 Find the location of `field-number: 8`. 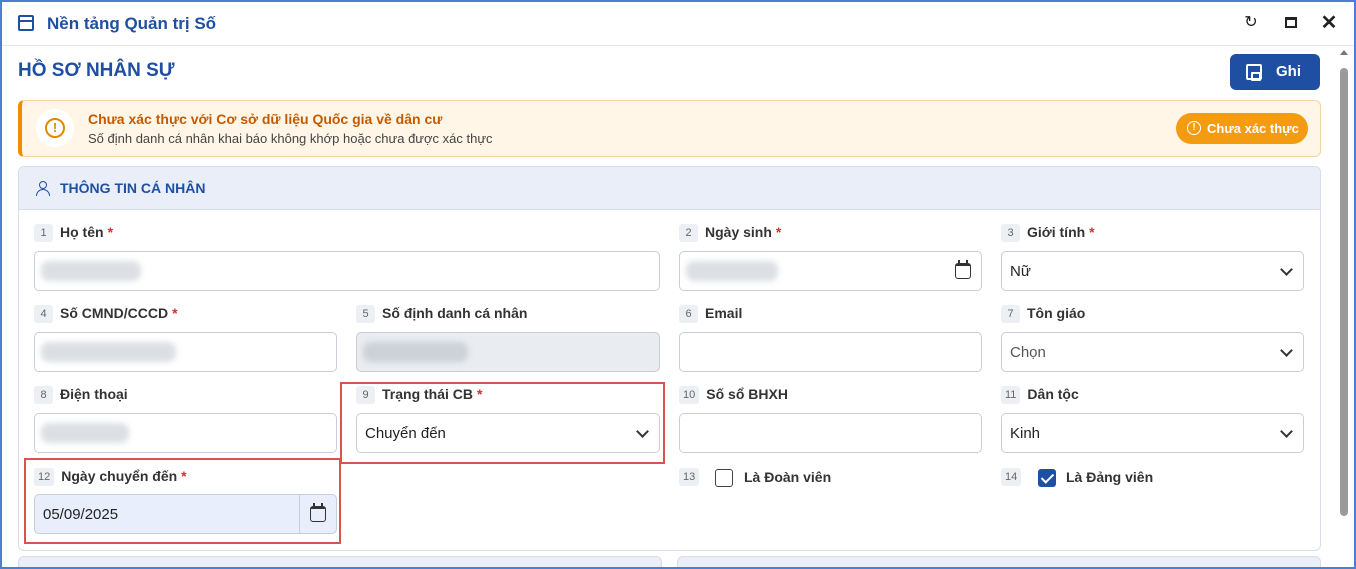

field-number: 8 is located at coordinates (43, 395).